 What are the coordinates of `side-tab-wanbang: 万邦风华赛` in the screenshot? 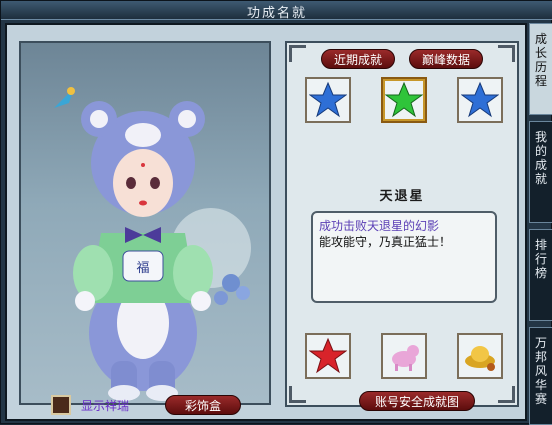 It's located at (540, 376).